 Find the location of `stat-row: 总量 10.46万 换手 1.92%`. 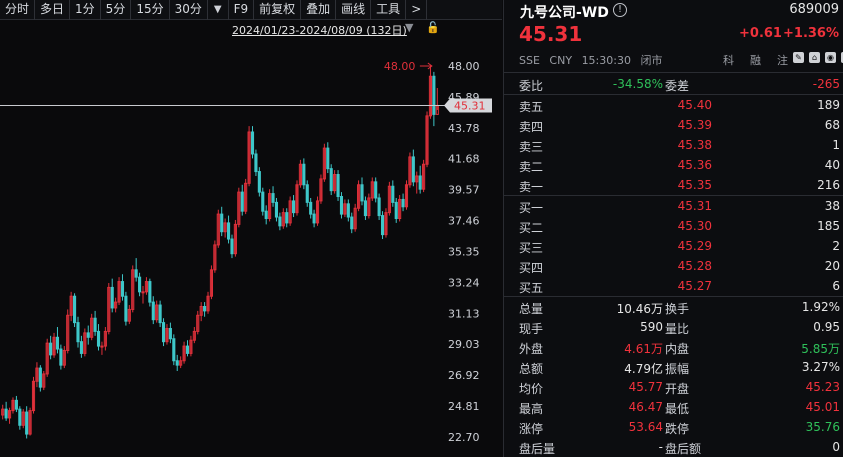

stat-row: 总量 10.46万 换手 1.92% is located at coordinates (673, 307).